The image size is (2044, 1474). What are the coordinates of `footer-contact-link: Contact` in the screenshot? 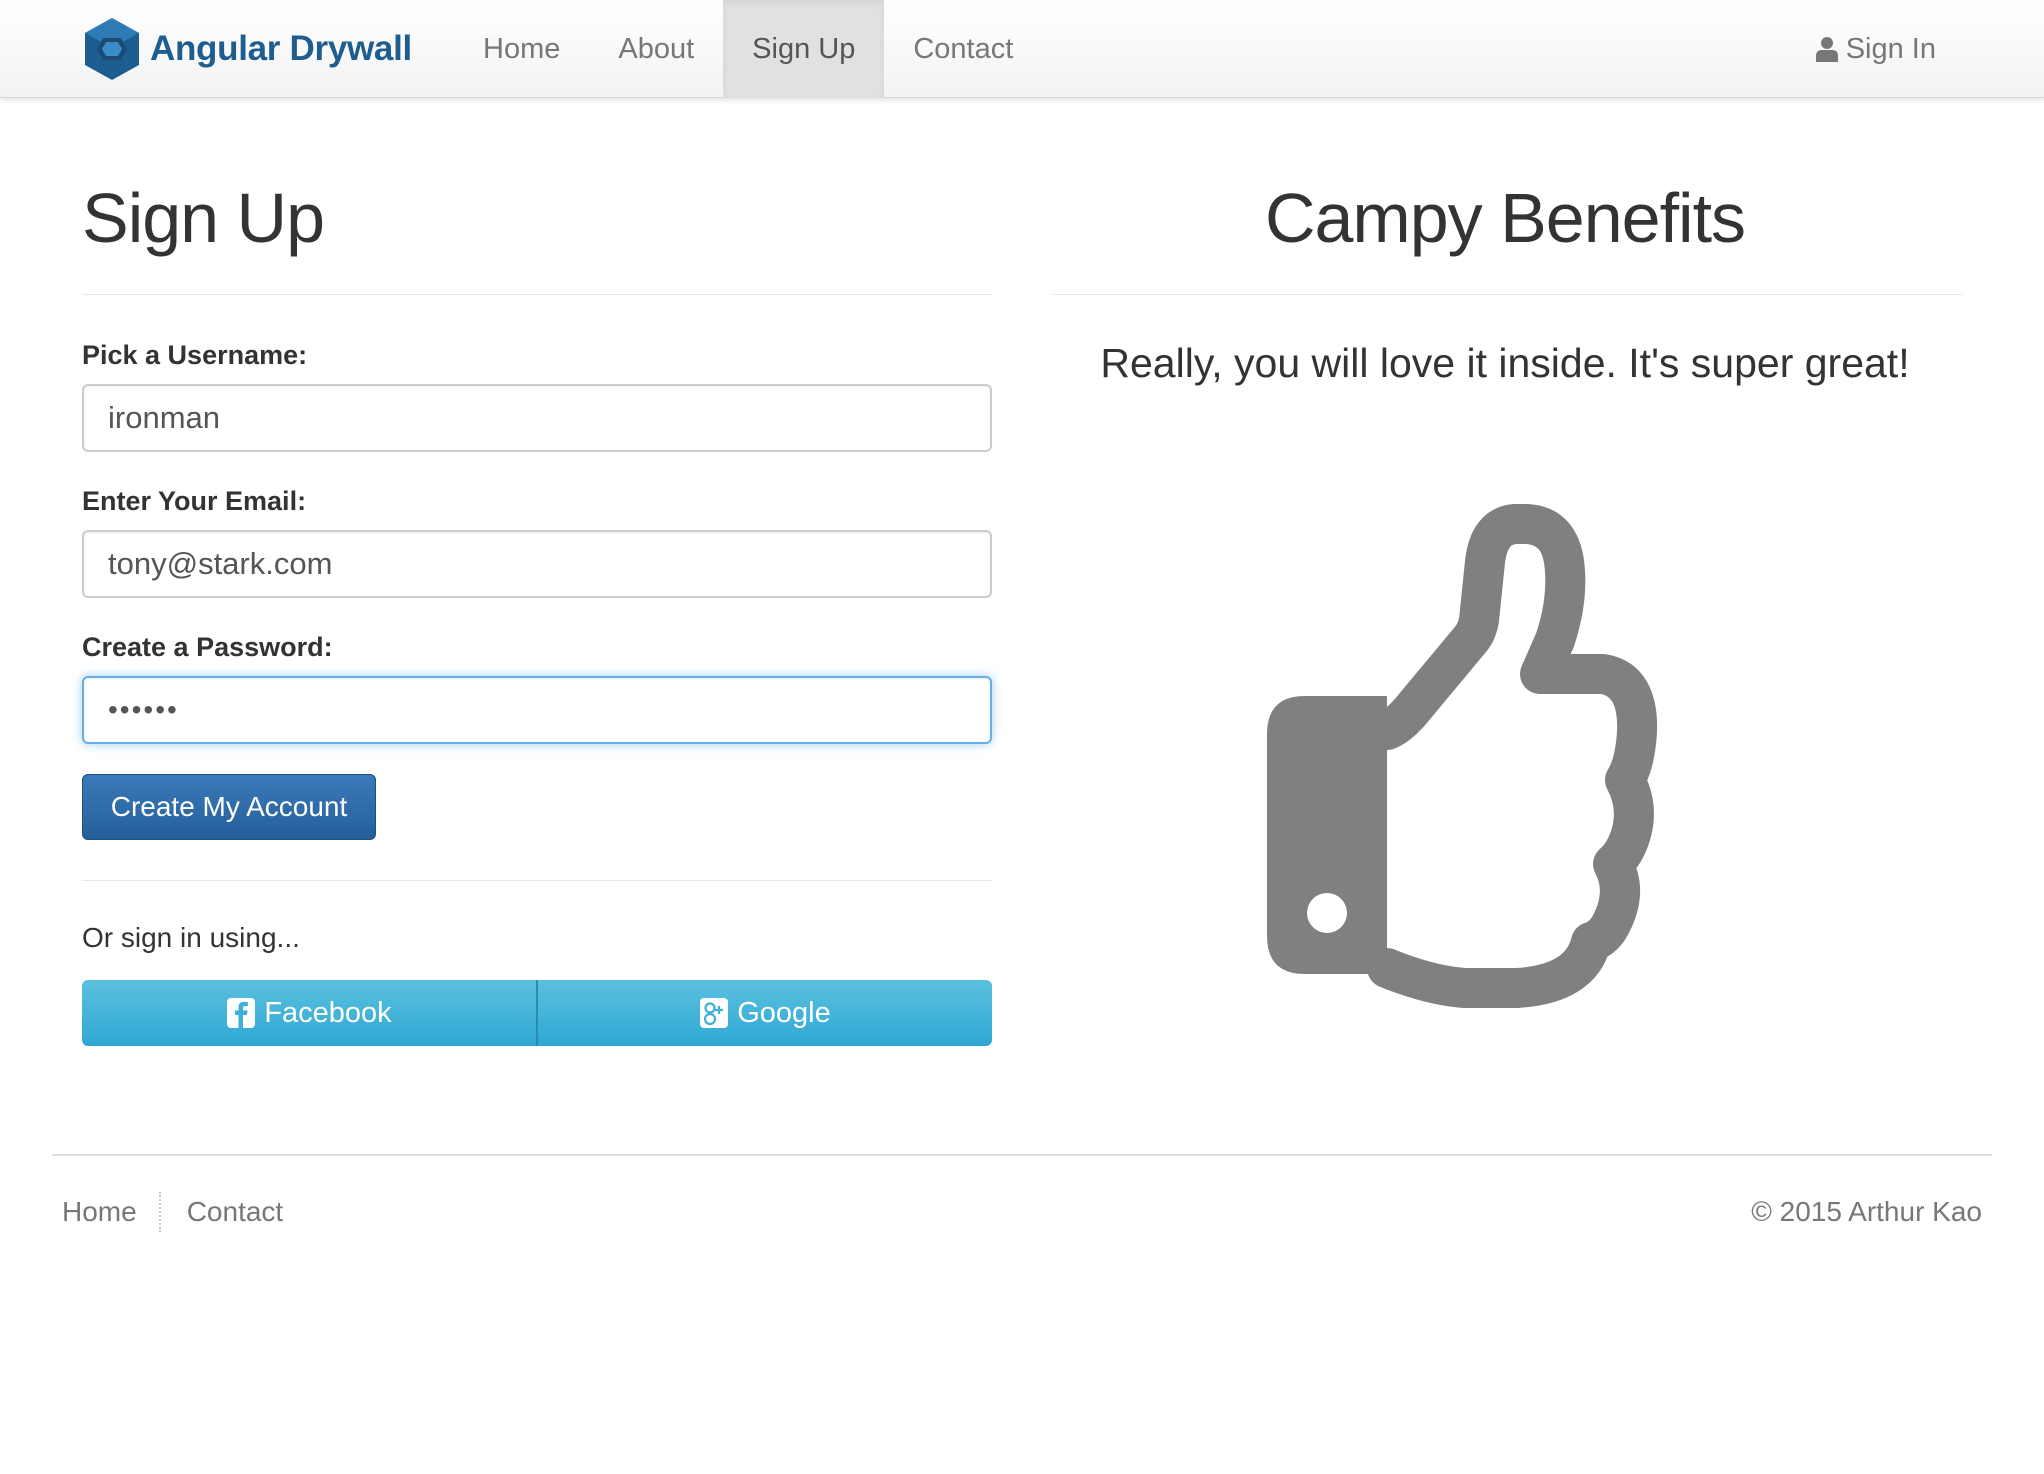 It's located at (235, 1212).